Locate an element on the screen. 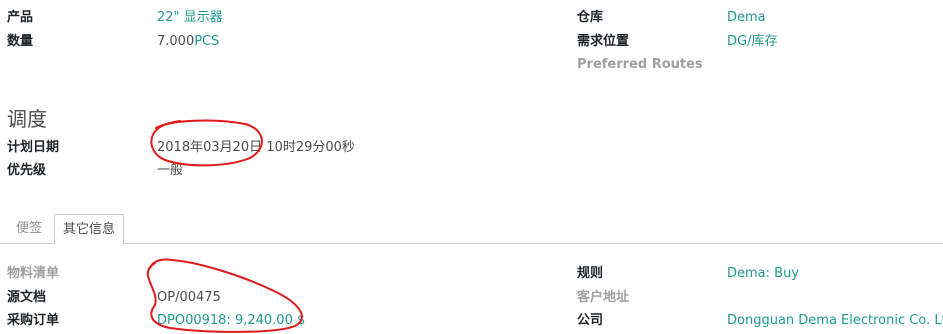  source-document-label: 源文档 is located at coordinates (27, 297).